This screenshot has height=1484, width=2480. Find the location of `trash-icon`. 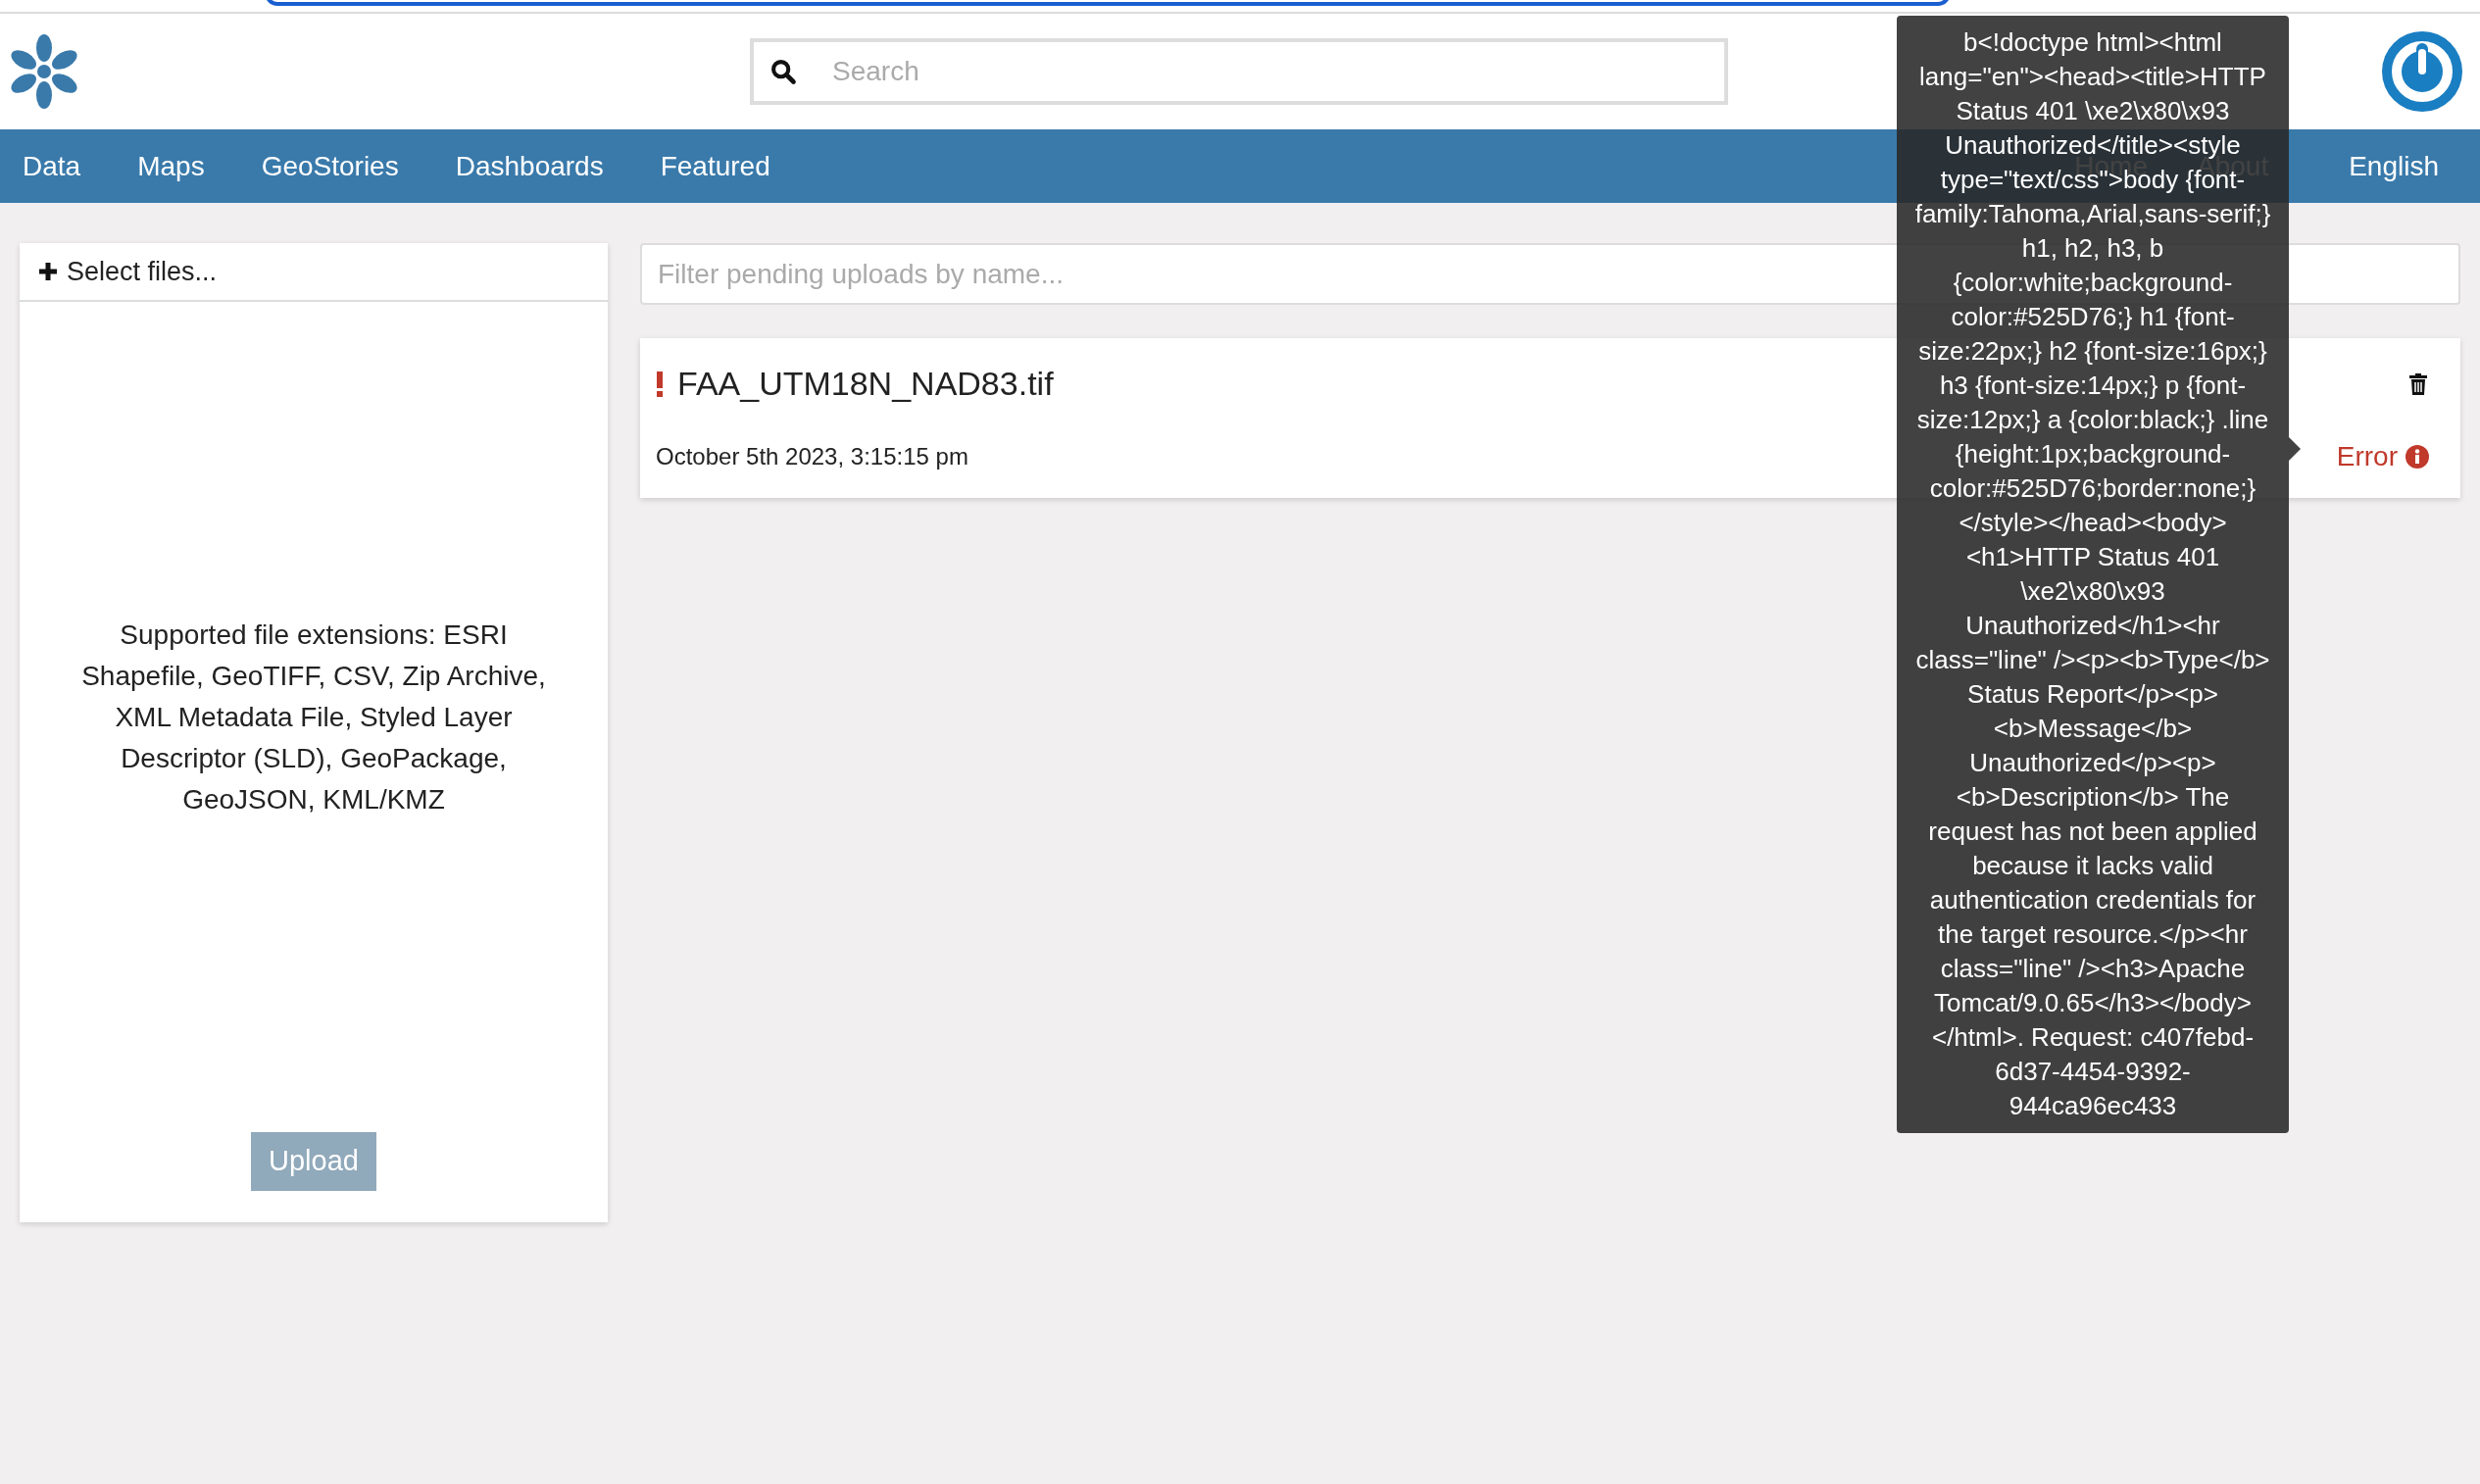

trash-icon is located at coordinates (2418, 383).